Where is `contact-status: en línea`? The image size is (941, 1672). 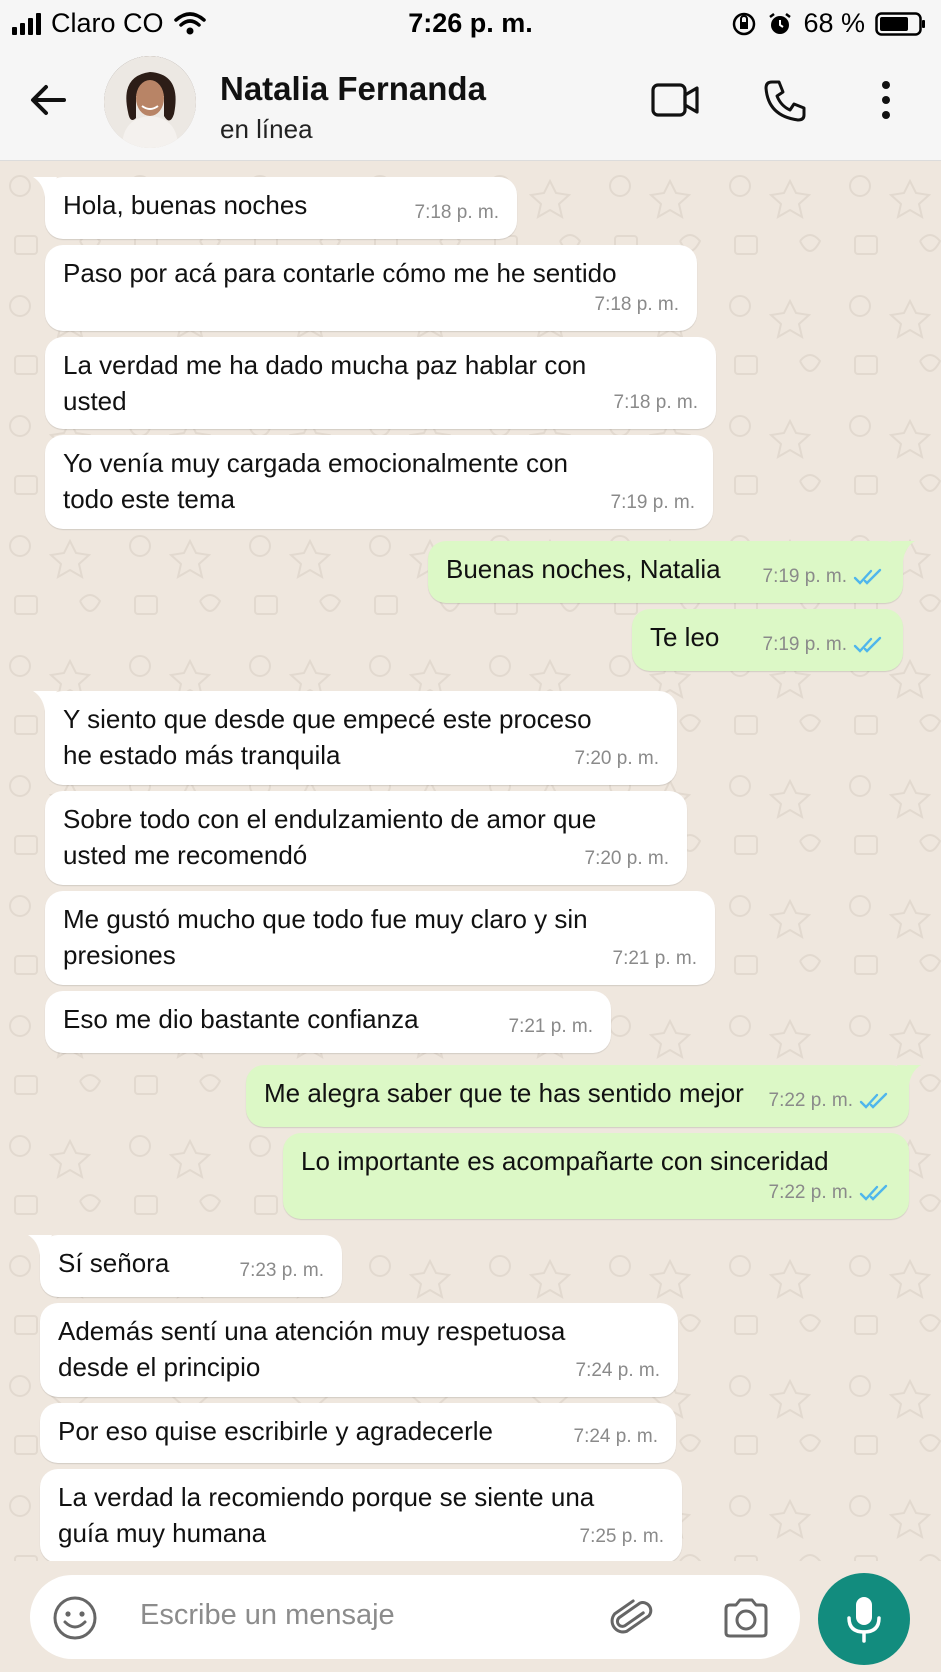
contact-status: en línea is located at coordinates (266, 129).